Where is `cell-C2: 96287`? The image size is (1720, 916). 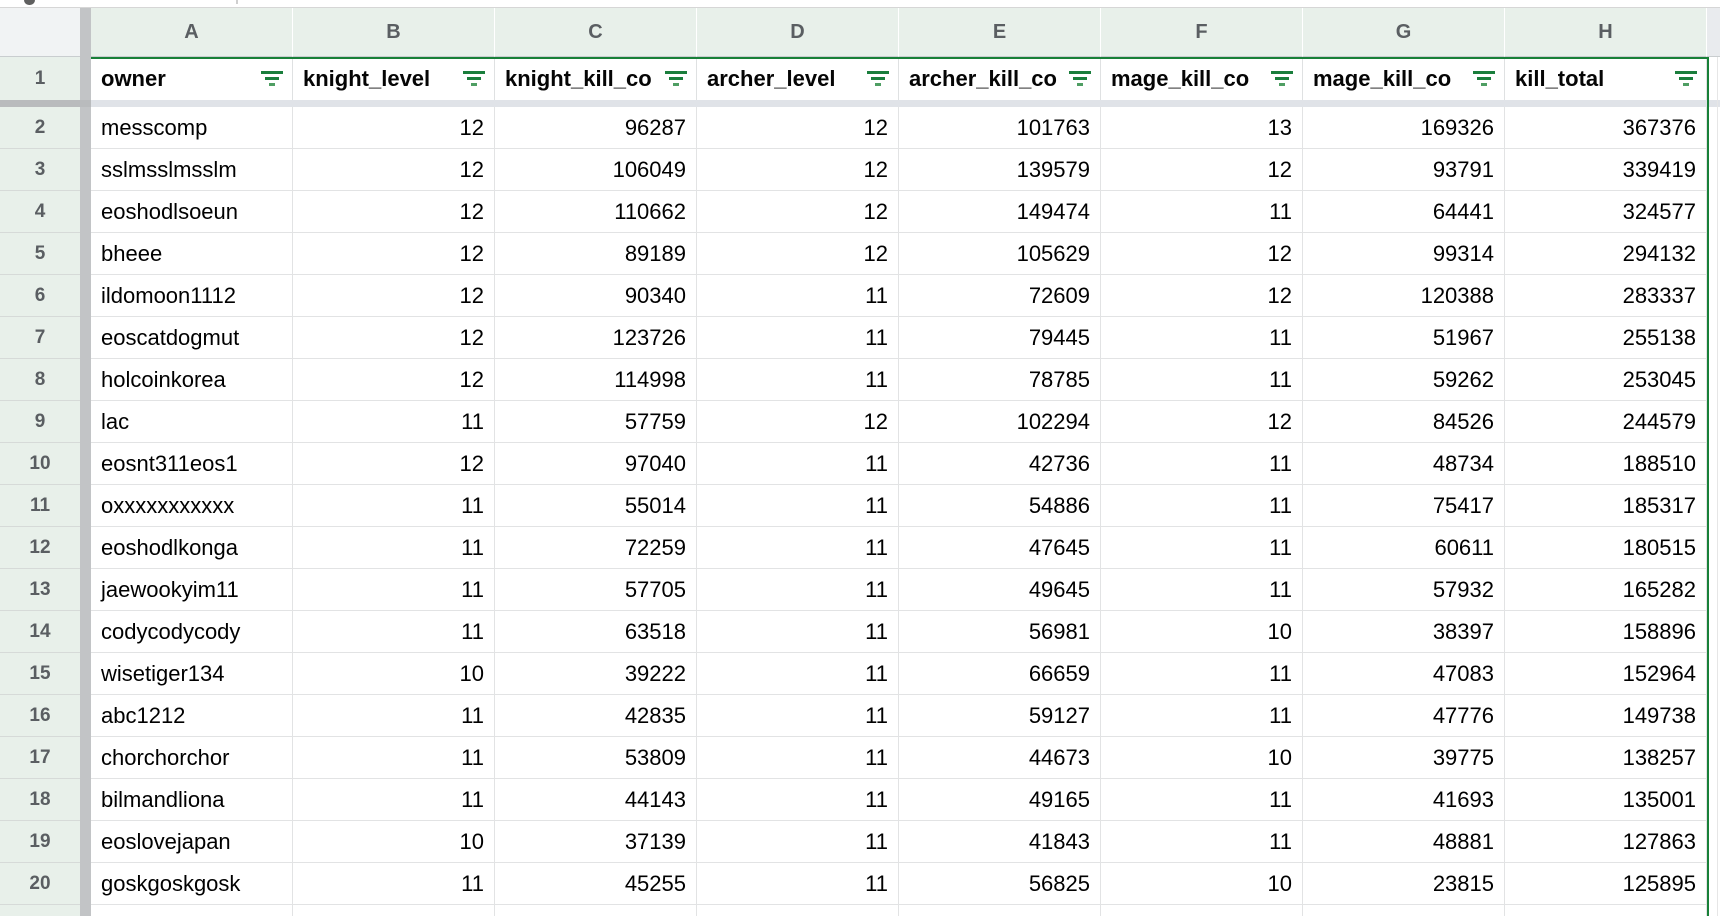 cell-C2: 96287 is located at coordinates (596, 128).